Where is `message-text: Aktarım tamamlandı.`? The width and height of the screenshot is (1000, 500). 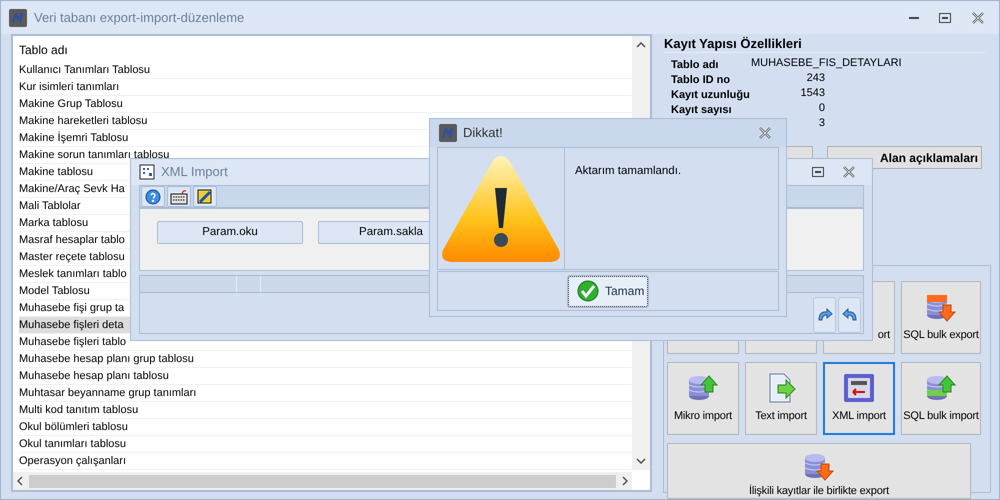
message-text: Aktarım tamamlandı. is located at coordinates (628, 171).